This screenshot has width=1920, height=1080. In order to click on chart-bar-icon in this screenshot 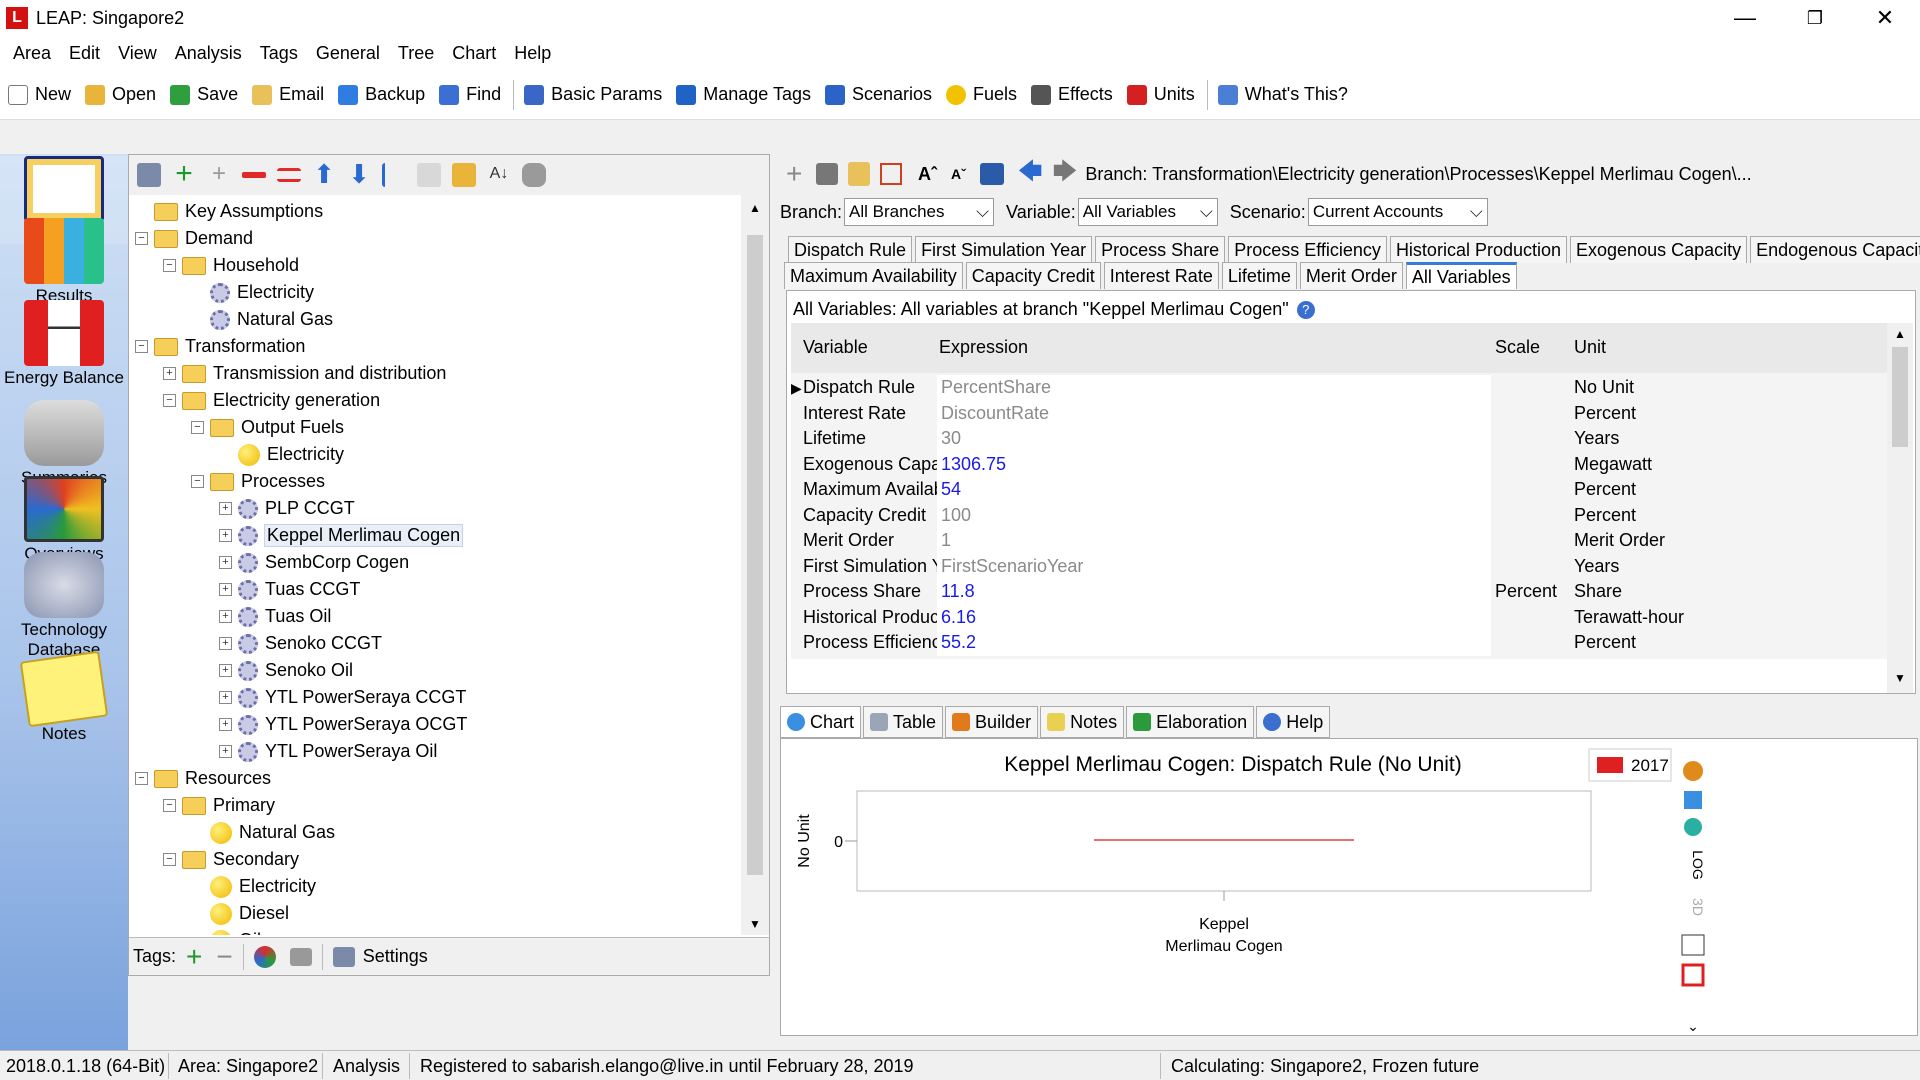, I will do `click(1693, 800)`.